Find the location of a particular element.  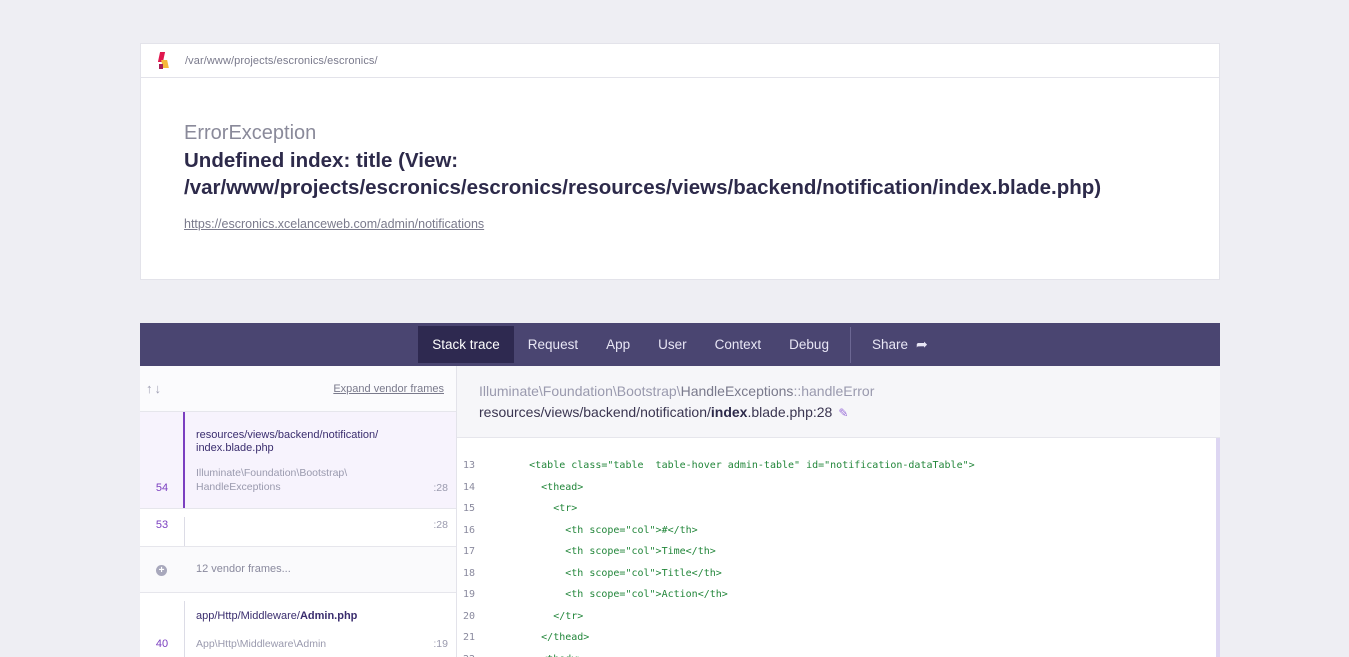

up-down-arrows-icon: ↑↓ is located at coordinates (154, 388).